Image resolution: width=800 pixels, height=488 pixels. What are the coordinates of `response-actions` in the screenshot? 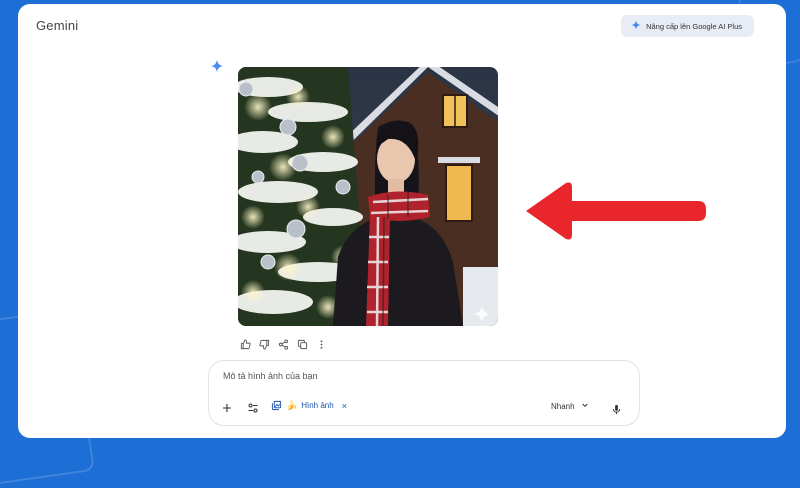 It's located at (283, 344).